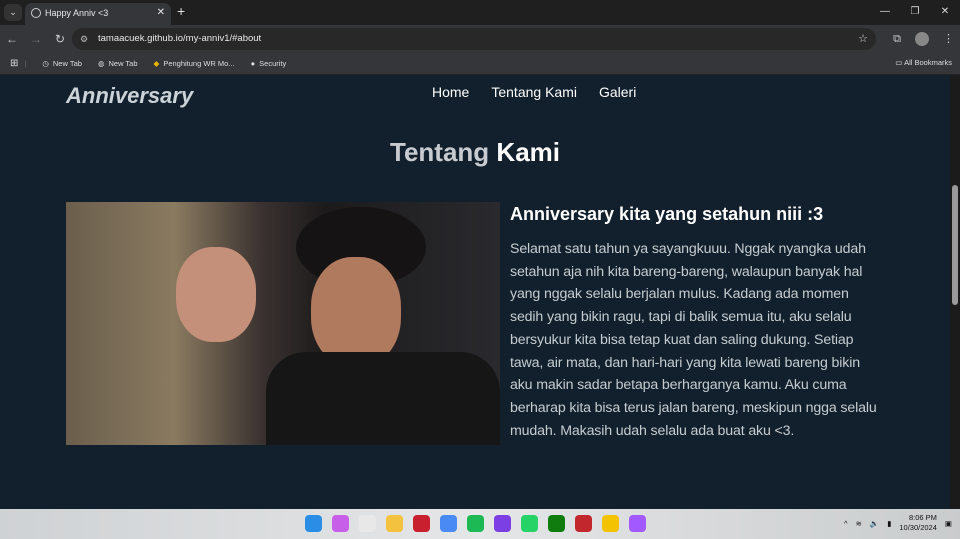 The height and width of the screenshot is (539, 960). What do you see at coordinates (667, 214) in the screenshot?
I see `about-heading: Anniversary kita yang setahun niii :3` at bounding box center [667, 214].